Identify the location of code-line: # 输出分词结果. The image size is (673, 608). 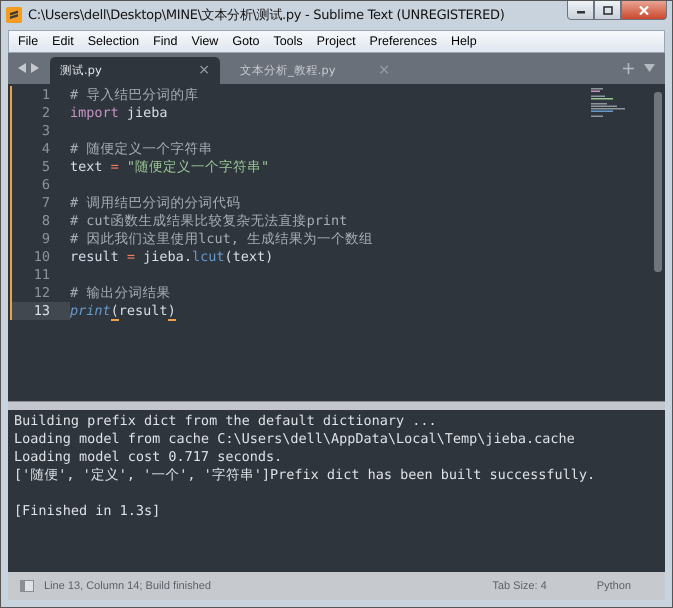
(120, 293).